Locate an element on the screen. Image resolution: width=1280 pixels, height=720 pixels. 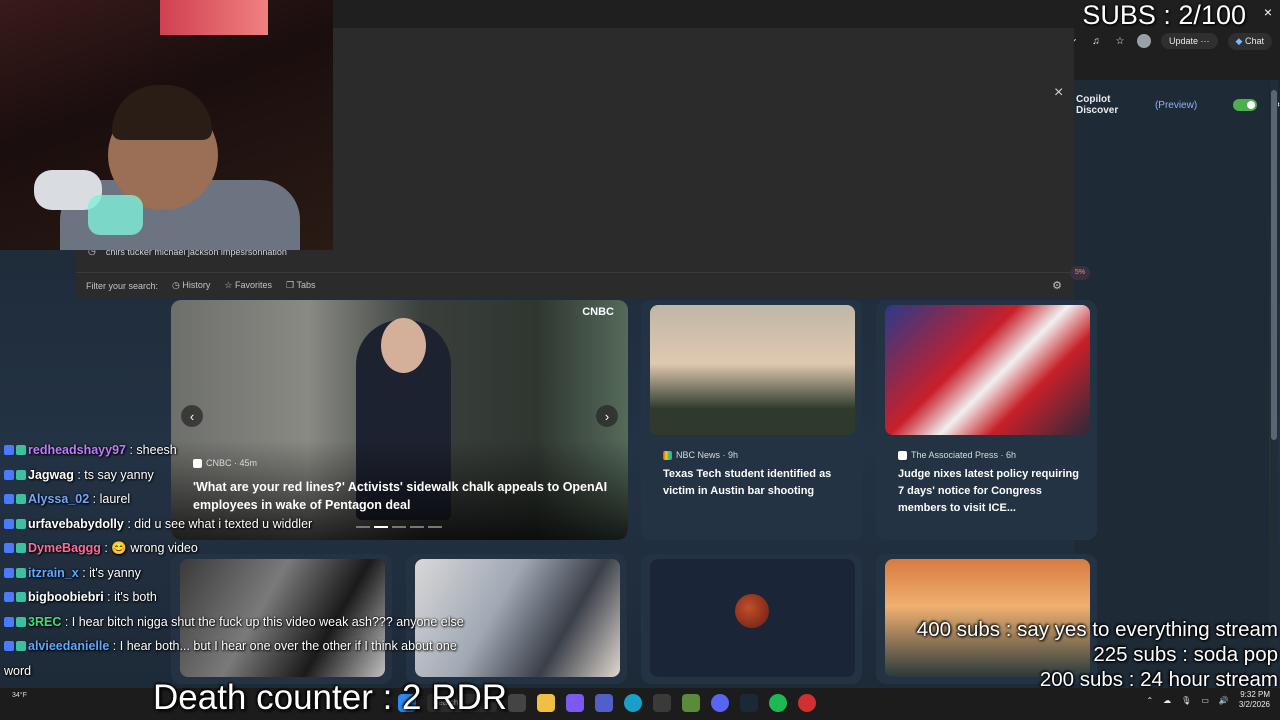
chat-label: Chat is located at coordinates (1254, 40).